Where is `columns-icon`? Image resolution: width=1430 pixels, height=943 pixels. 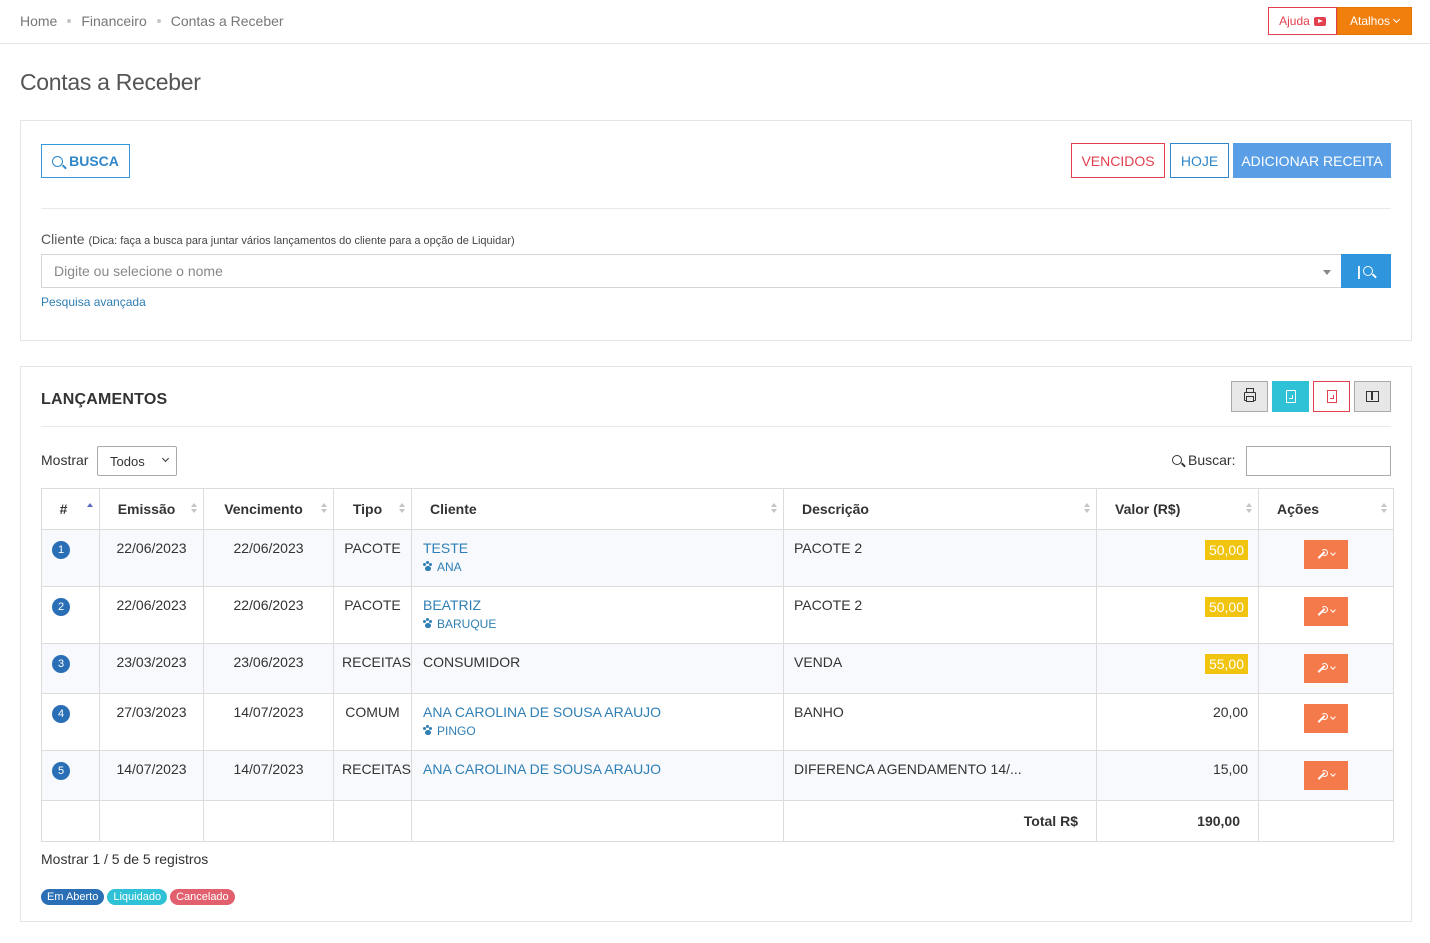 columns-icon is located at coordinates (1372, 396).